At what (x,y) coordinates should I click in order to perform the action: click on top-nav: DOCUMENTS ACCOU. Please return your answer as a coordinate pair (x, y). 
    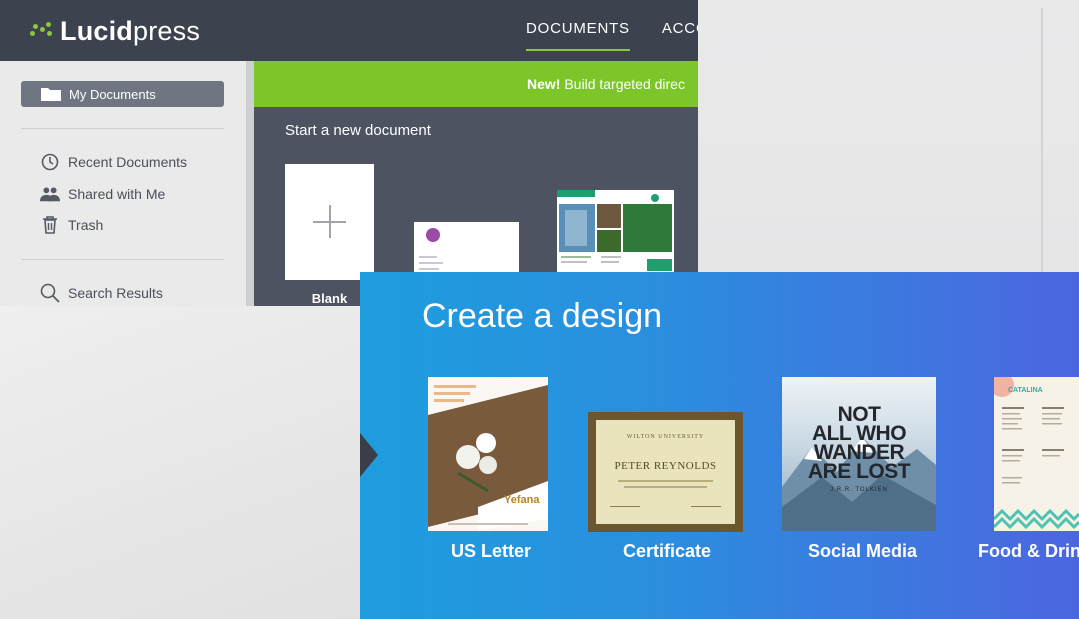
    Looking at the image, I should click on (612, 35).